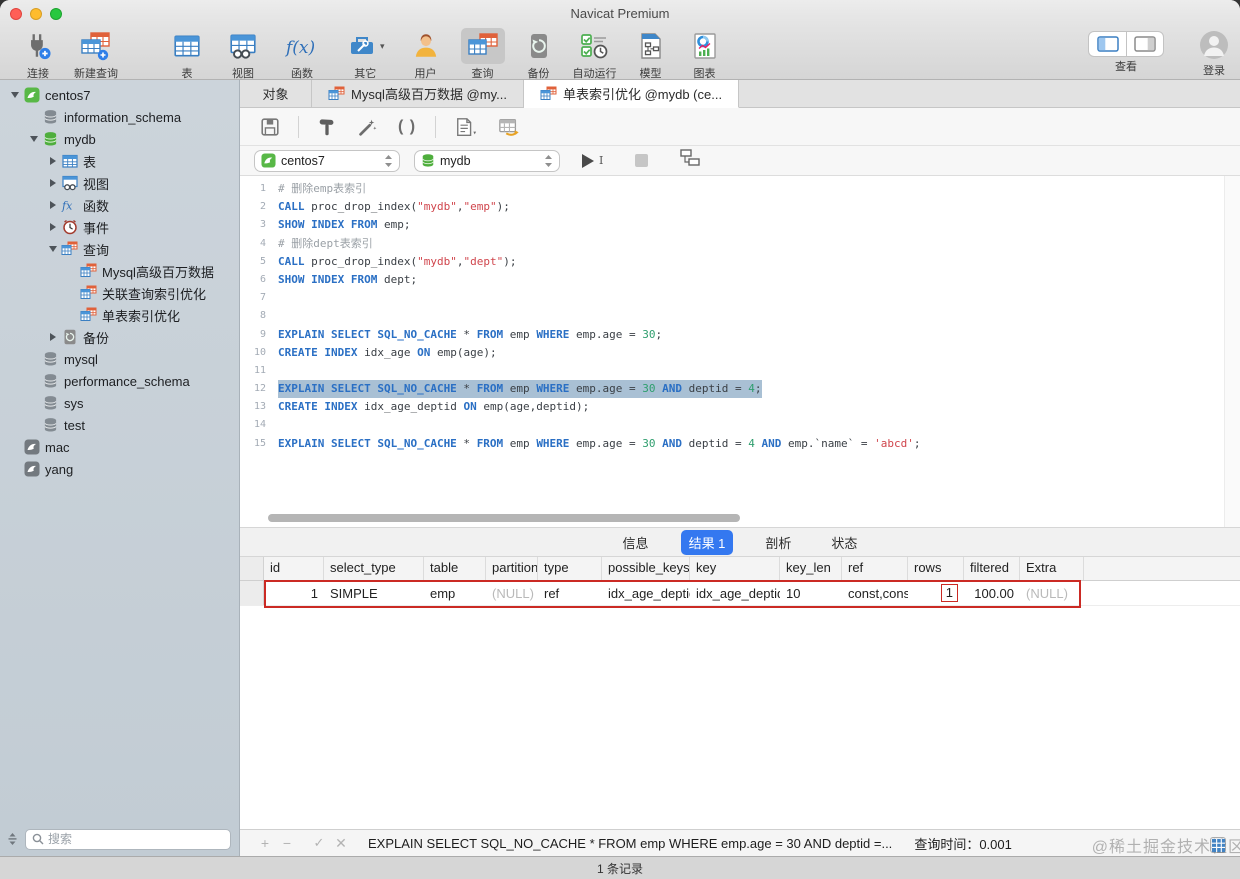 The width and height of the screenshot is (1240, 879). What do you see at coordinates (512, 593) in the screenshot?
I see `cell-partitions: (NULL)` at bounding box center [512, 593].